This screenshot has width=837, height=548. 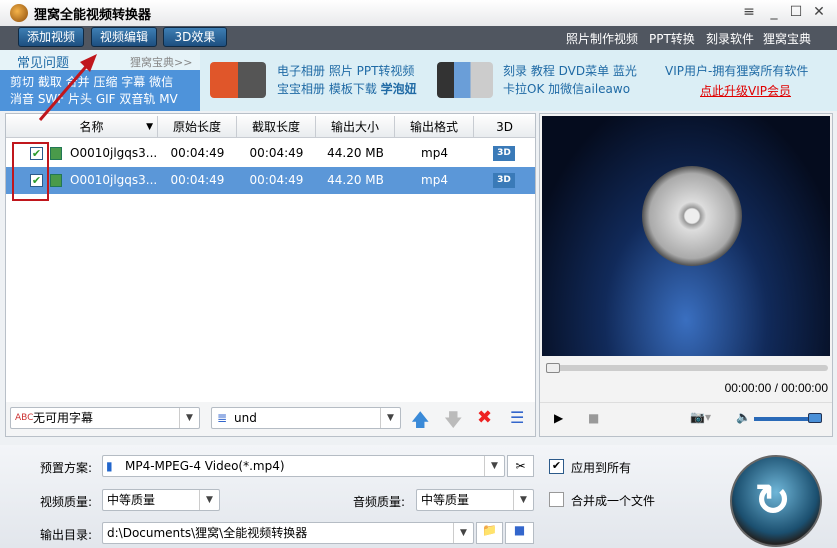 I want to click on preset-settings-icon: ✂, so click(x=520, y=466).